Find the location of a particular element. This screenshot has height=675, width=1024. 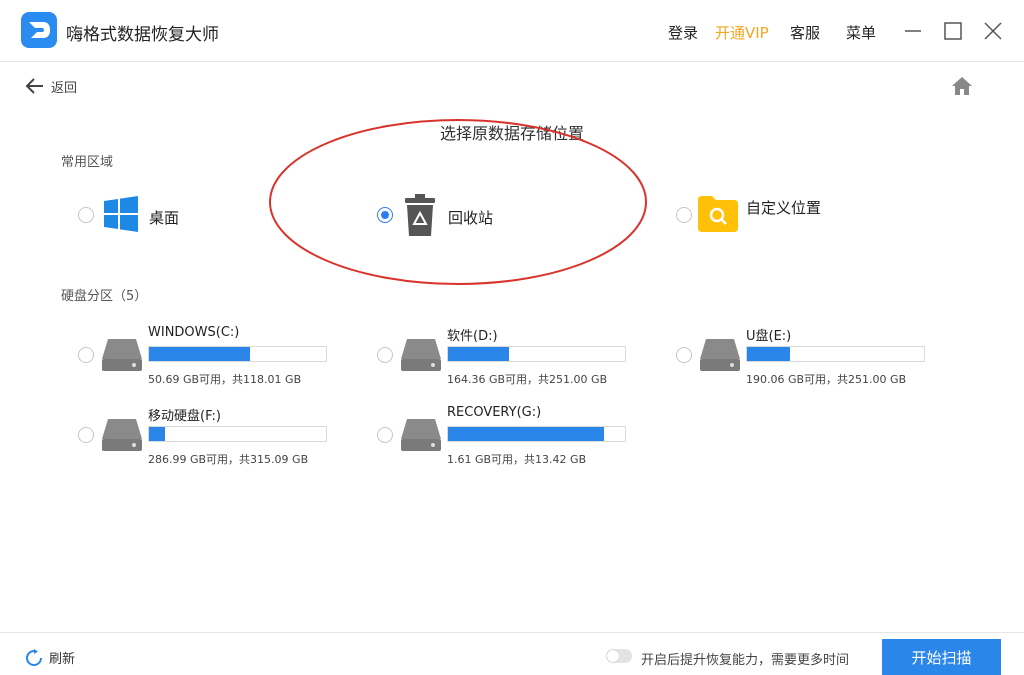

refresh-label: 刷新 is located at coordinates (62, 659).